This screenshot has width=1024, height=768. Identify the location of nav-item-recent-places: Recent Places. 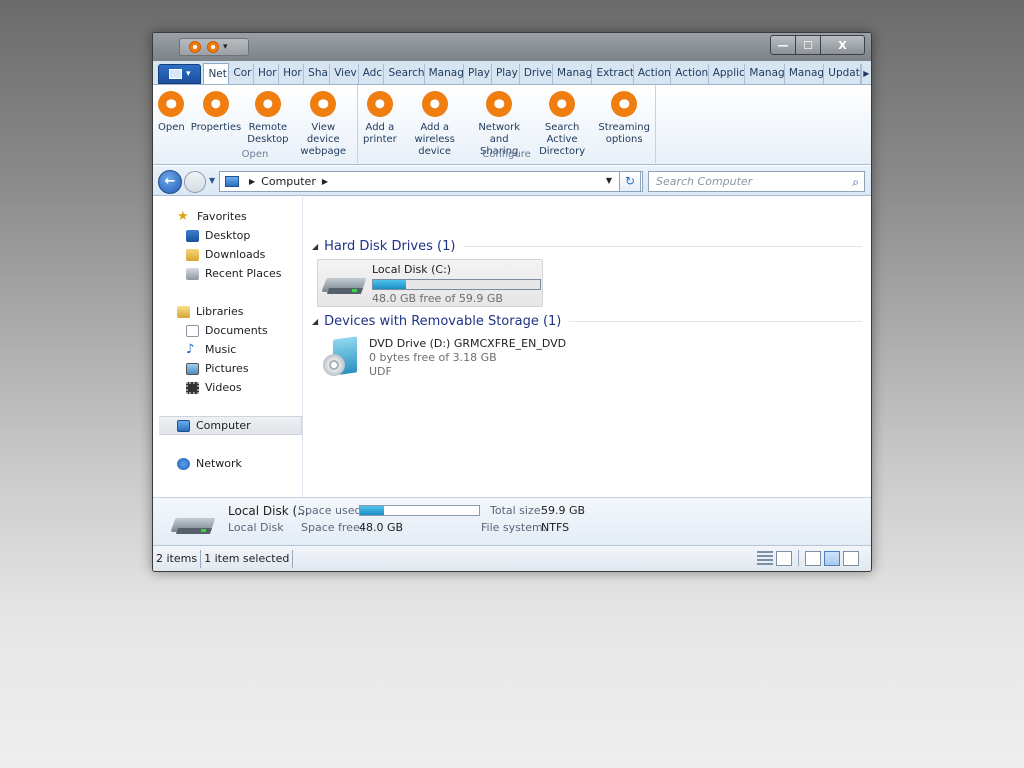
(227, 273).